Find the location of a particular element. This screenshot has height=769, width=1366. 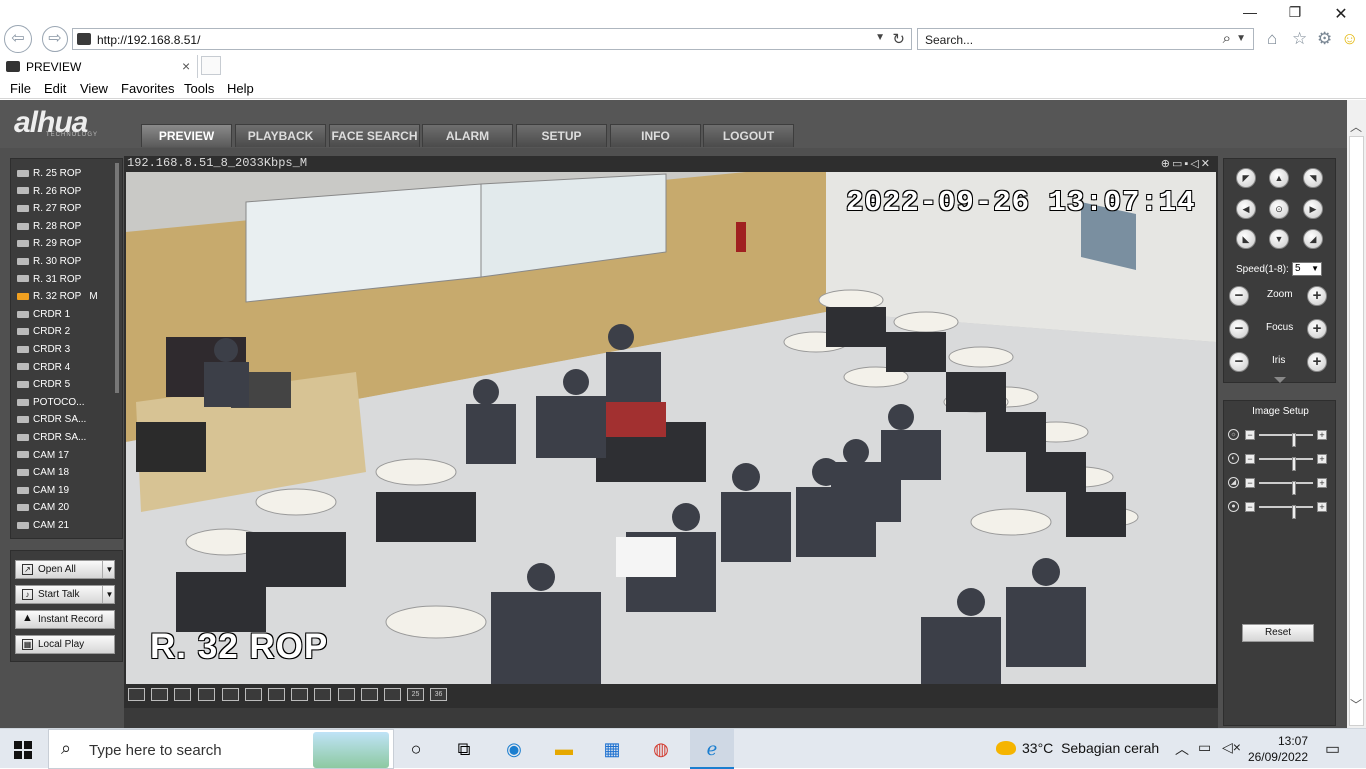

camera-item: R. 25 ROP is located at coordinates (49, 173).